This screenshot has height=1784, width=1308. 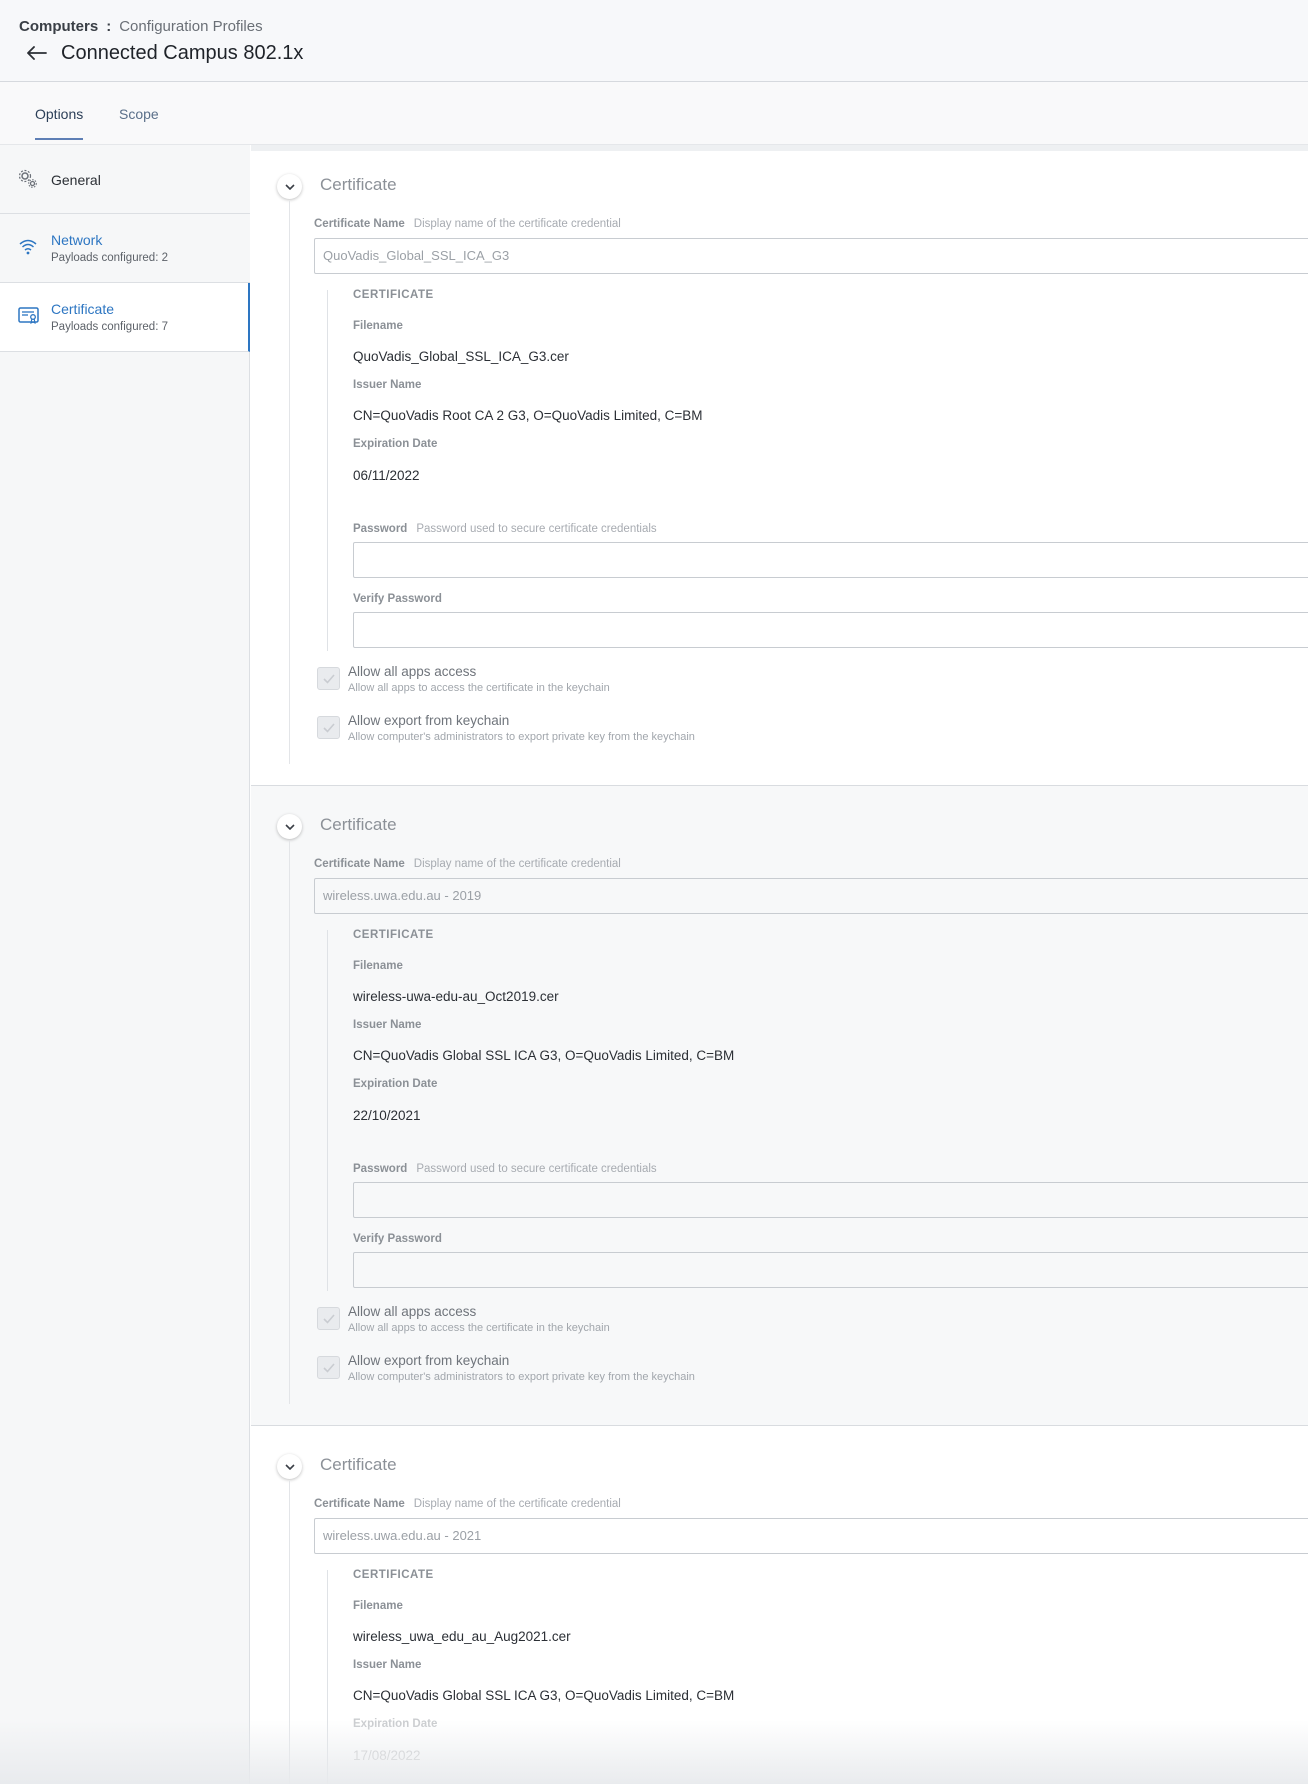 What do you see at coordinates (125, 179) in the screenshot?
I see `sidebar-item-general: General` at bounding box center [125, 179].